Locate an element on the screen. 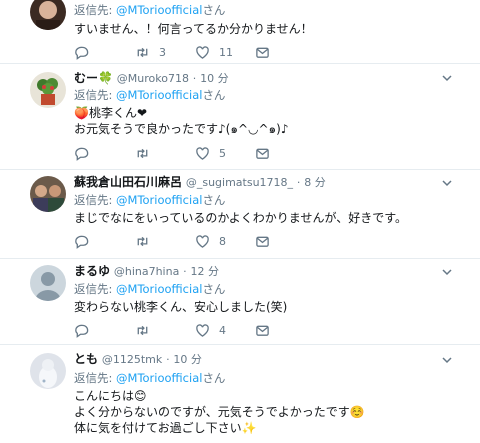 The height and width of the screenshot is (443, 480). tweet-actions: 5 is located at coordinates (174, 153).